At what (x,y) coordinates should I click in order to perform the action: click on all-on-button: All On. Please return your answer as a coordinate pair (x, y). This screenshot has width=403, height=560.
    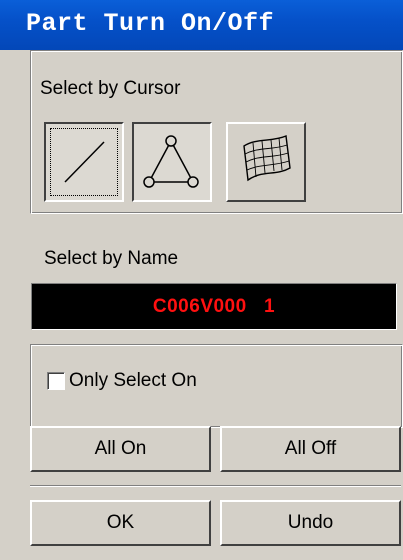
    Looking at the image, I should click on (120, 449).